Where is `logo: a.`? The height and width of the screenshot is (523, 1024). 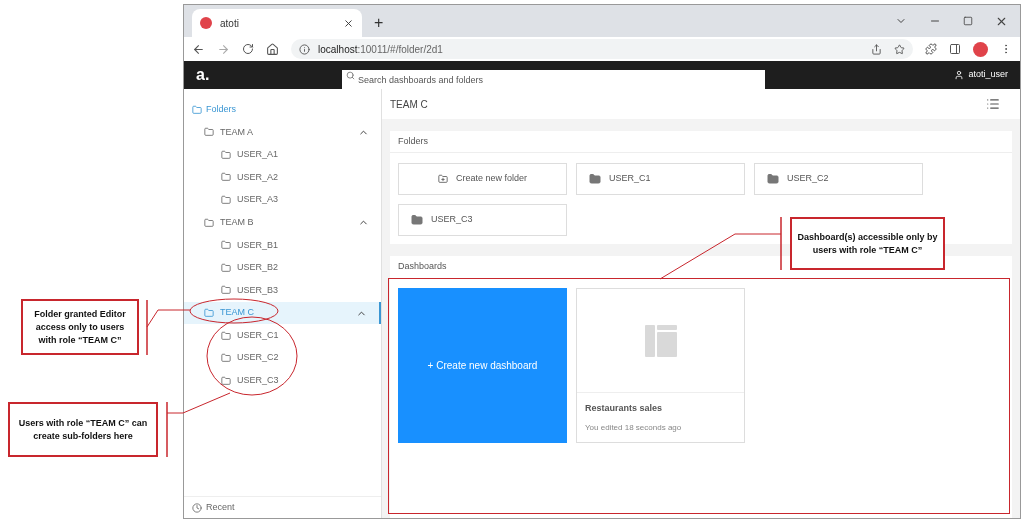 logo: a. is located at coordinates (269, 75).